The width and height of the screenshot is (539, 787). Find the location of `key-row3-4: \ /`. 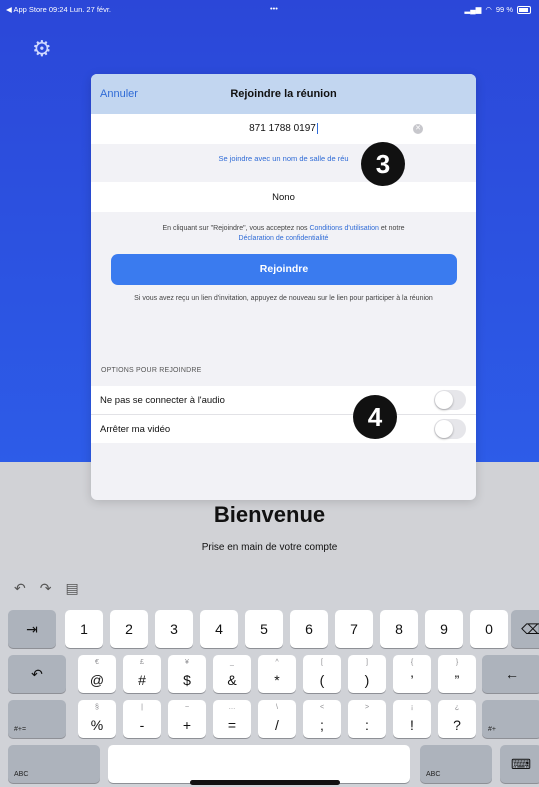

key-row3-4: \ / is located at coordinates (277, 719).